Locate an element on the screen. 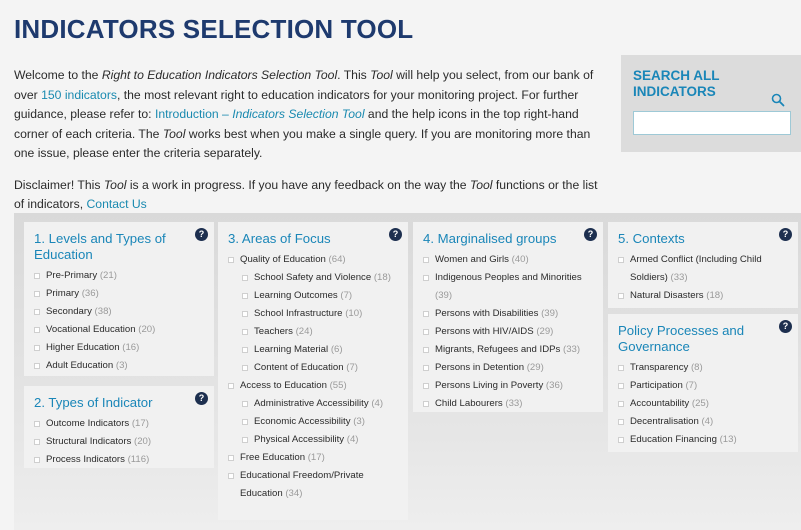  criteria-option: Persons Living in Poverty (36) is located at coordinates (508, 386).